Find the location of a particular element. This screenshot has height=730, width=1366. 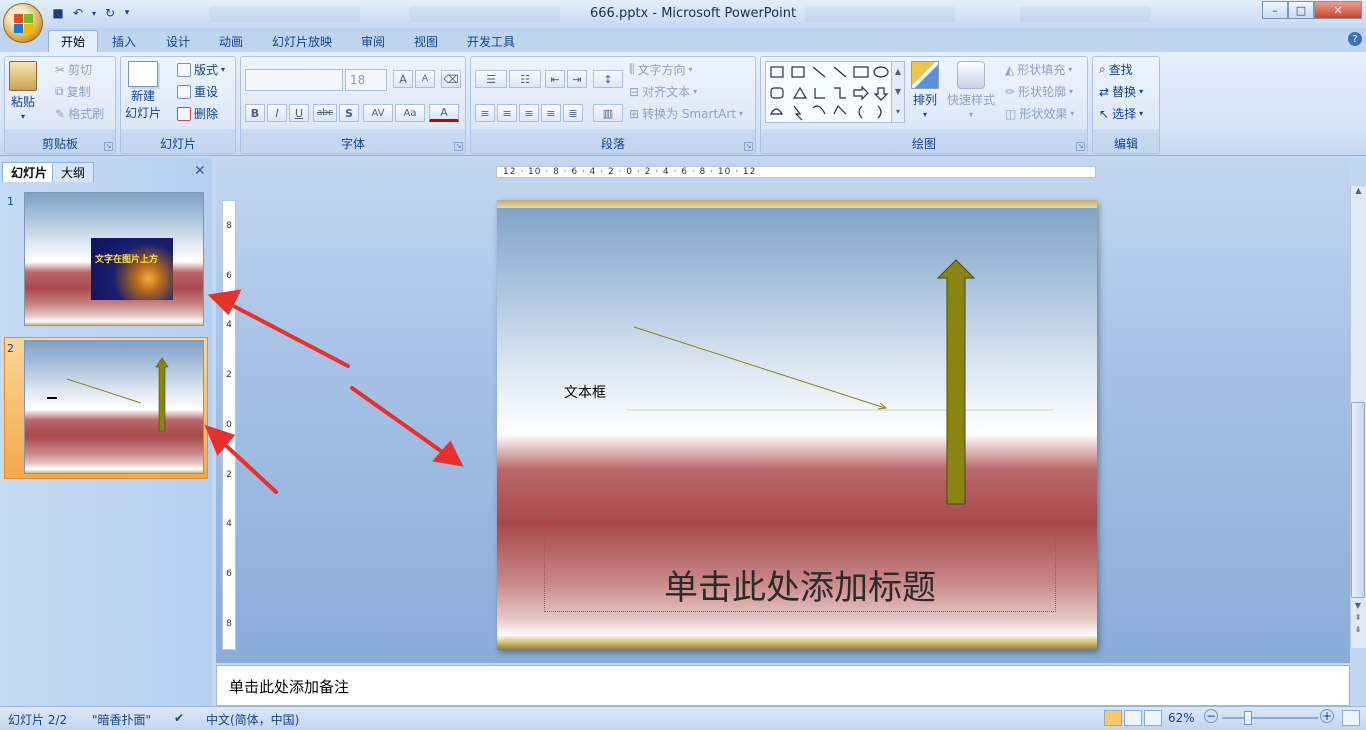

shadow-button: S is located at coordinates (349, 113).